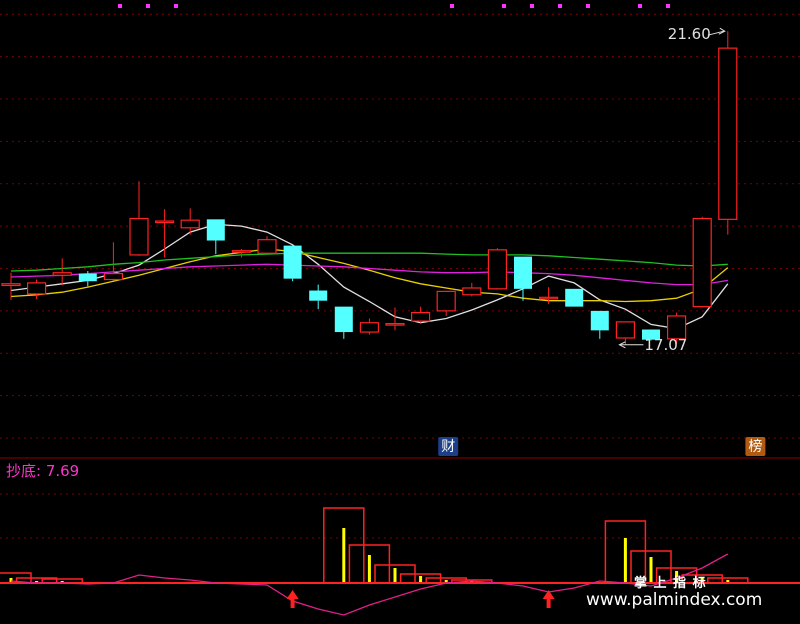 This screenshot has height=624, width=800. What do you see at coordinates (755, 446) in the screenshot?
I see `marker-badge-label: 榜` at bounding box center [755, 446].